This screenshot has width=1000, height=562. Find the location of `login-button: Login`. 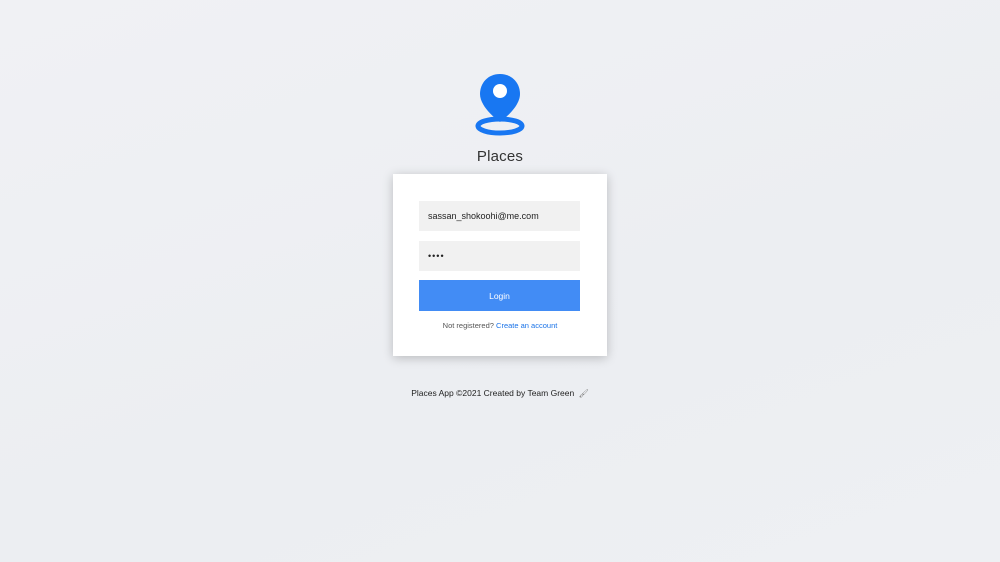

login-button: Login is located at coordinates (499, 295).